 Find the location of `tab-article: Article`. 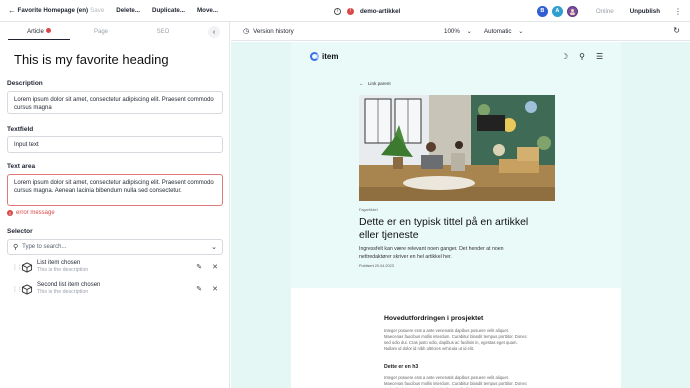

tab-article: Article is located at coordinates (39, 33).